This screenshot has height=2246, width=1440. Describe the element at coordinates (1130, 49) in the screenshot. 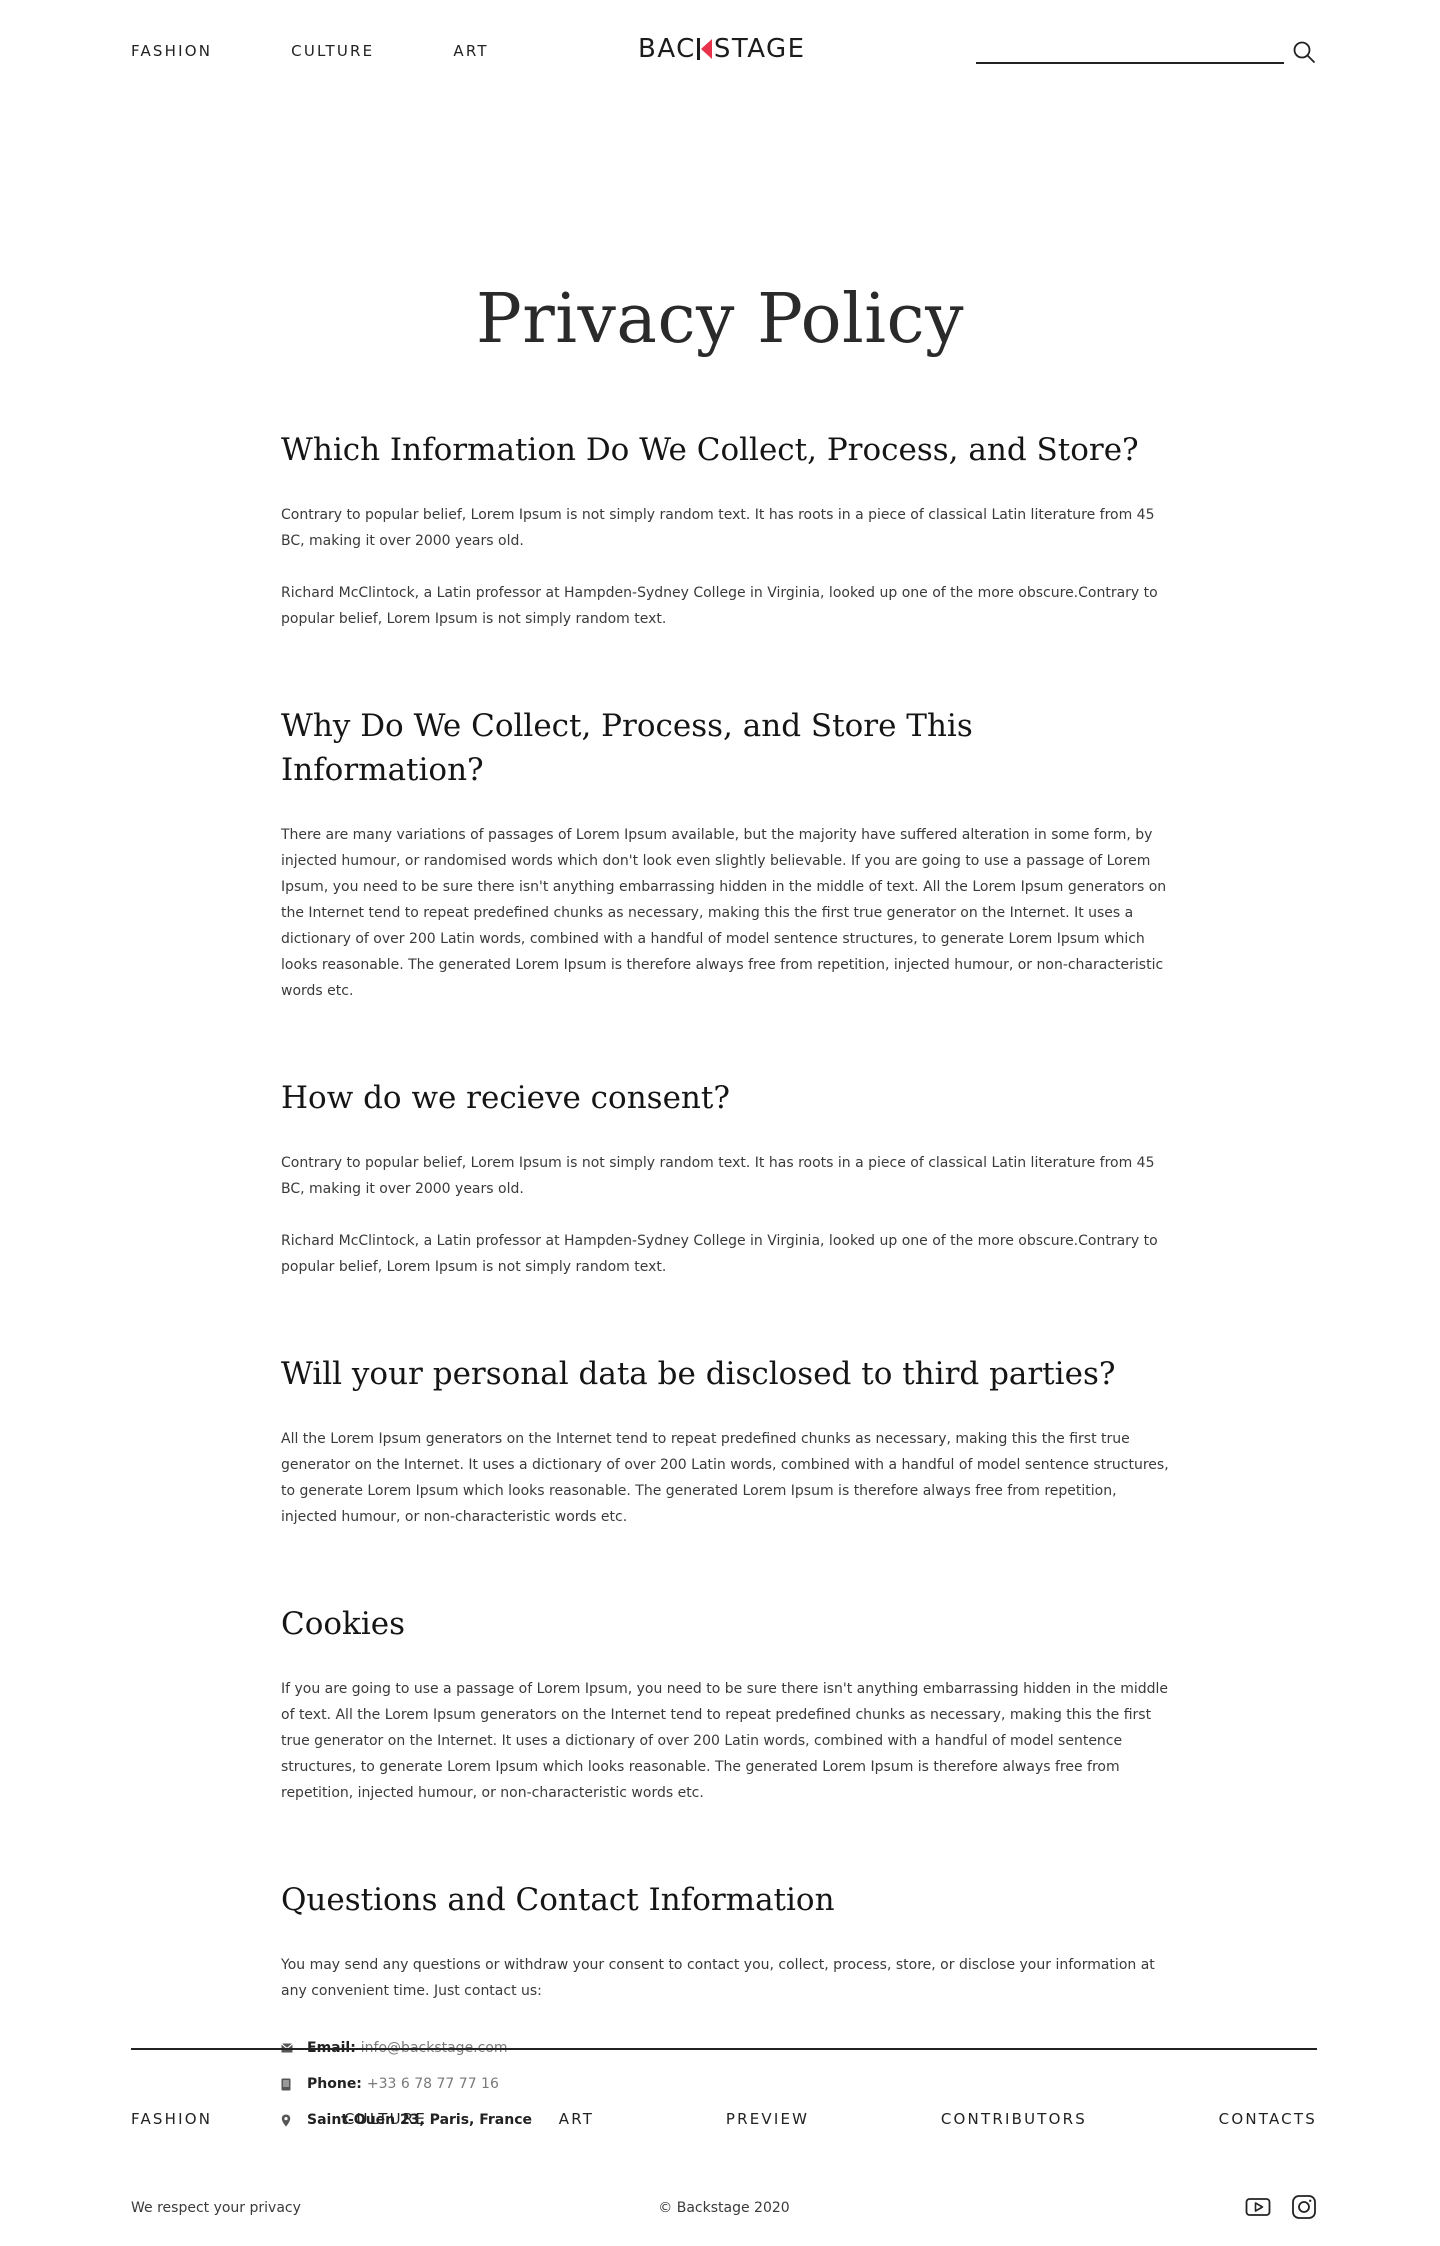

I see `search-input` at that location.